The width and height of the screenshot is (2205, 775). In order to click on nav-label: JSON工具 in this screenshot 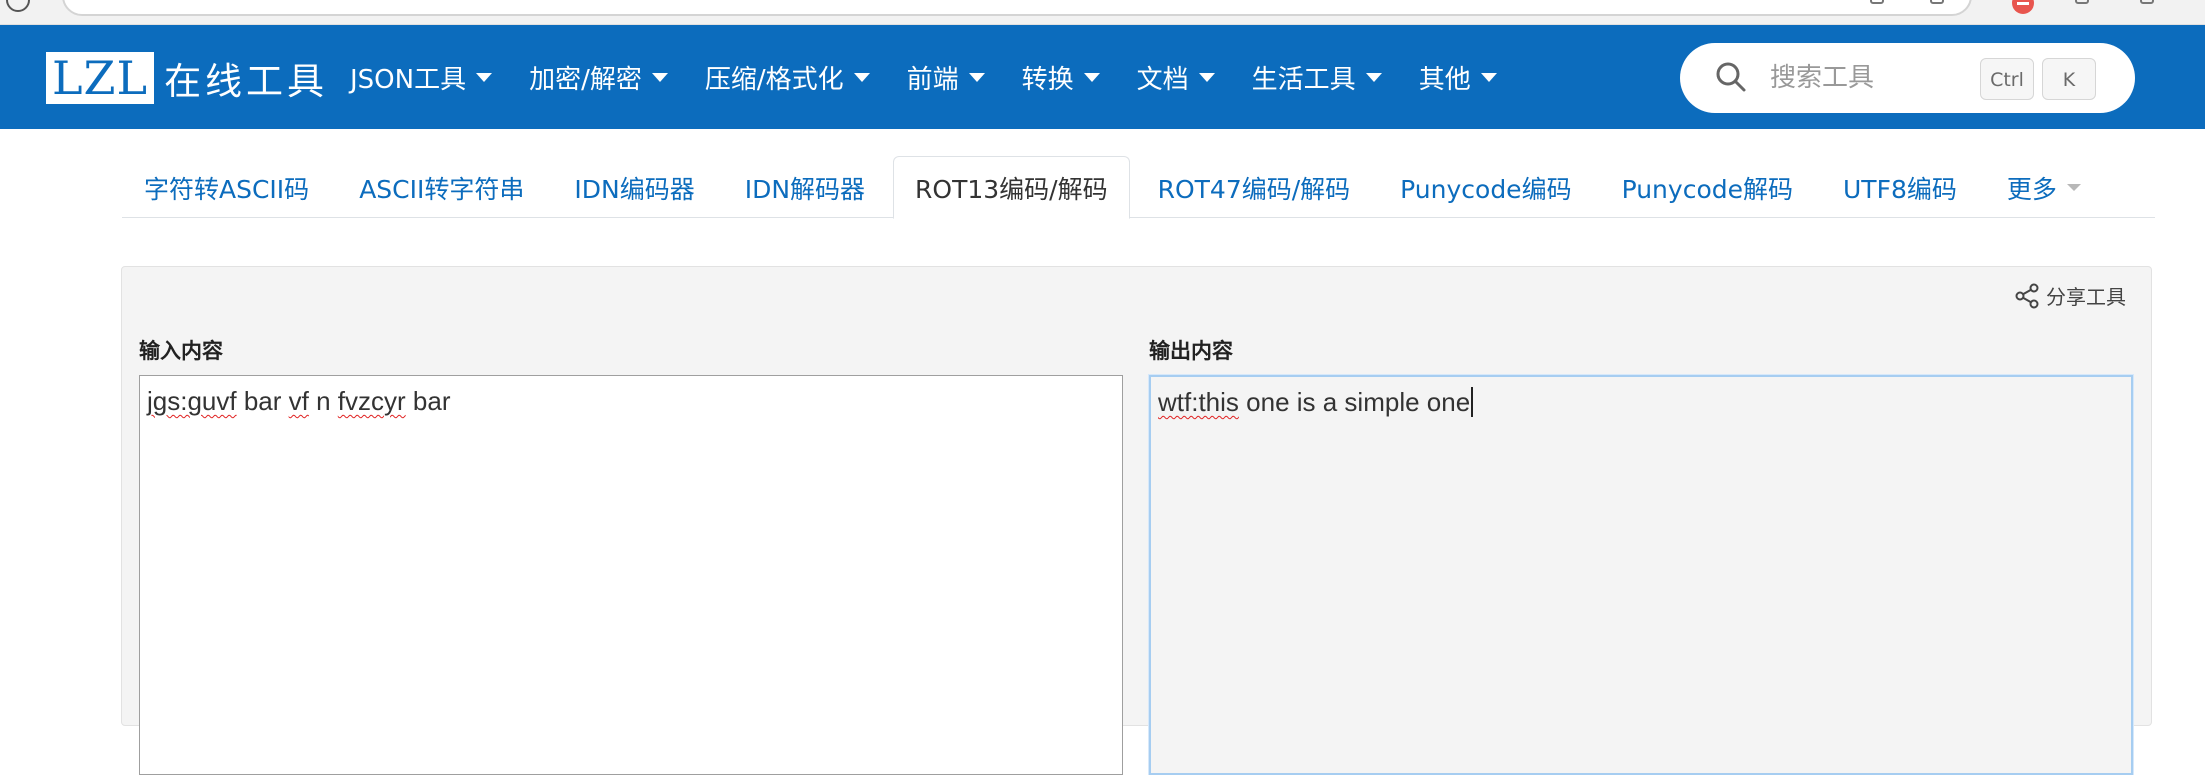, I will do `click(408, 79)`.